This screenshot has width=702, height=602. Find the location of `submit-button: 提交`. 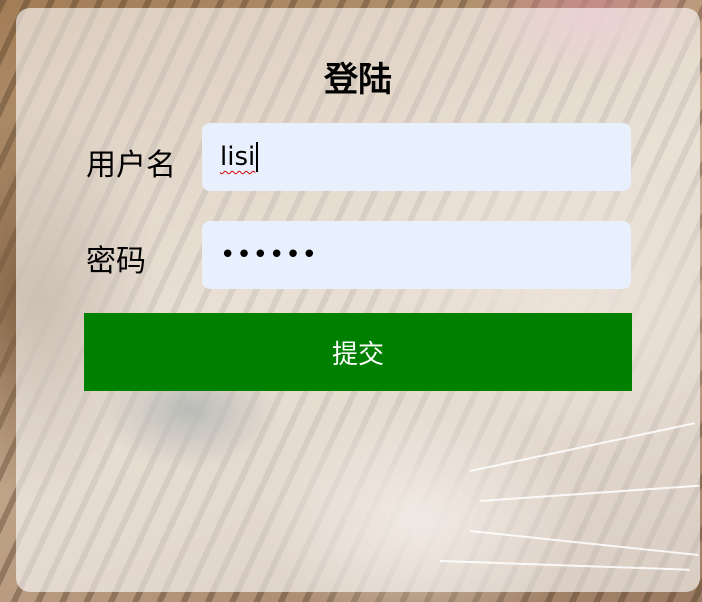

submit-button: 提交 is located at coordinates (358, 352).